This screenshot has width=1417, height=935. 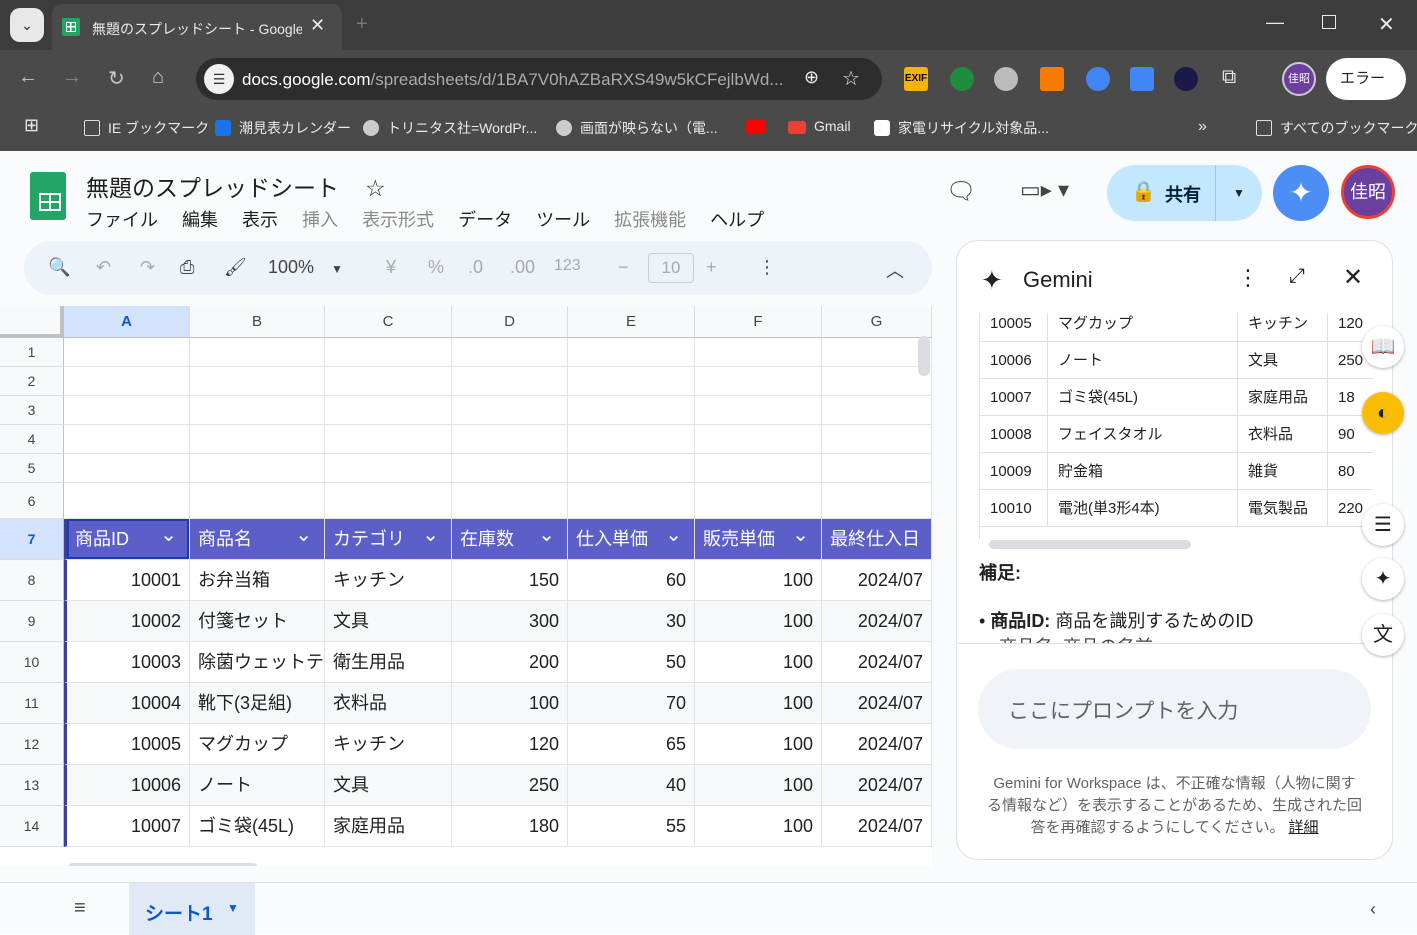 I want to click on menu-format: 表示形式, so click(x=398, y=220).